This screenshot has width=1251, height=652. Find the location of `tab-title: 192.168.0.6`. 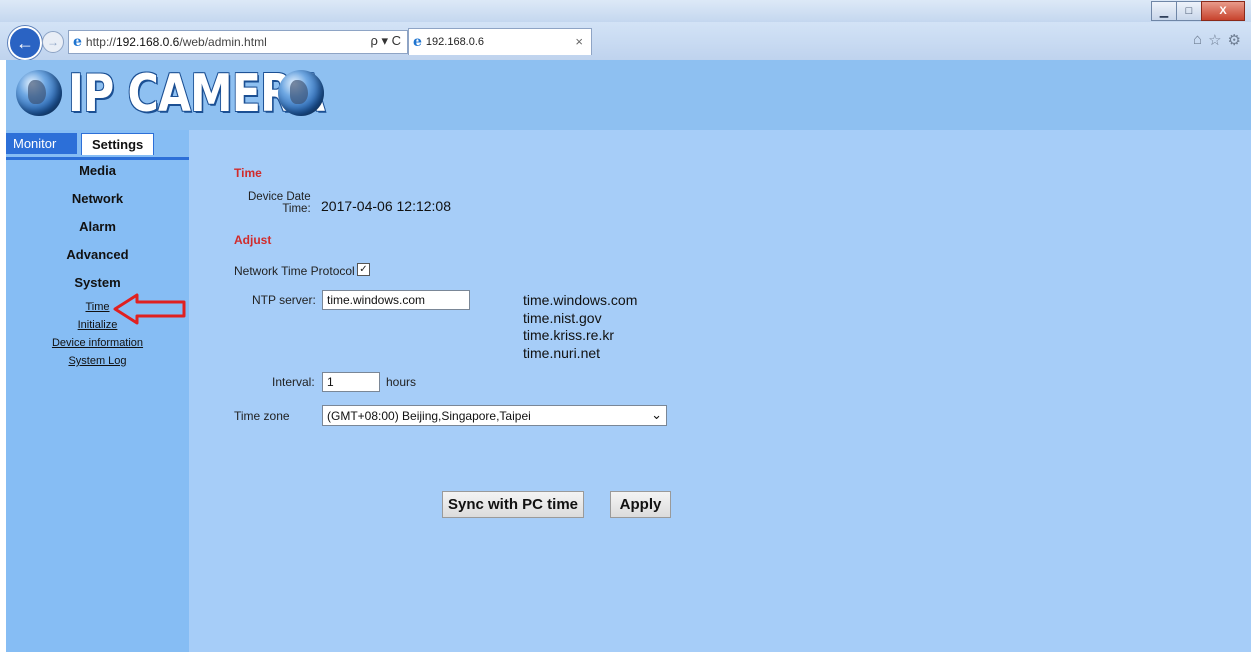

tab-title: 192.168.0.6 is located at coordinates (455, 42).